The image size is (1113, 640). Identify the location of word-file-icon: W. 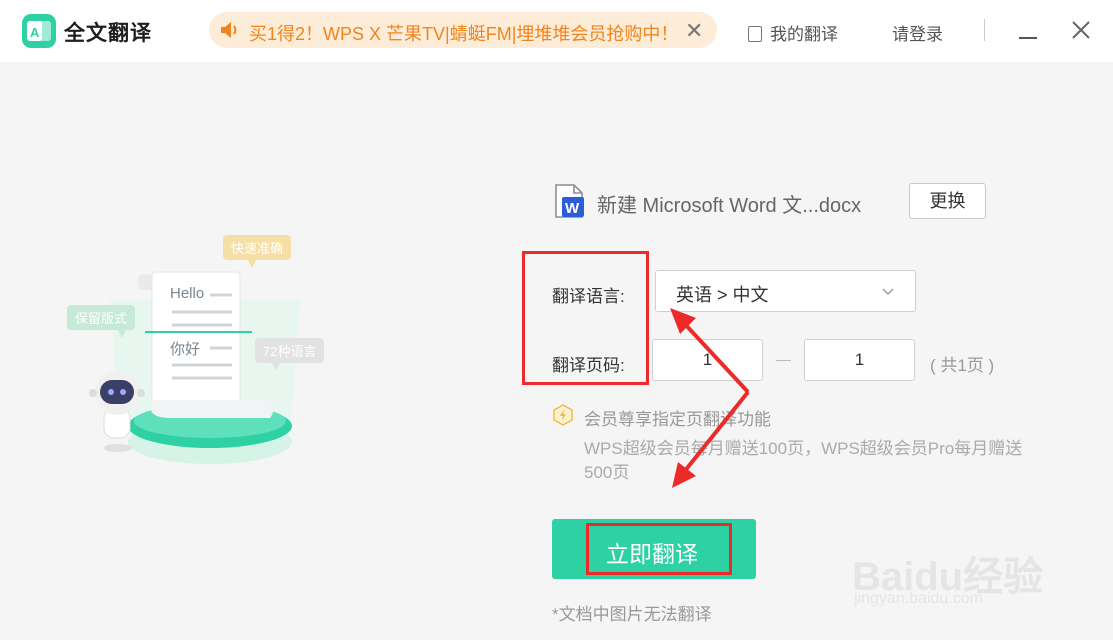
(569, 201).